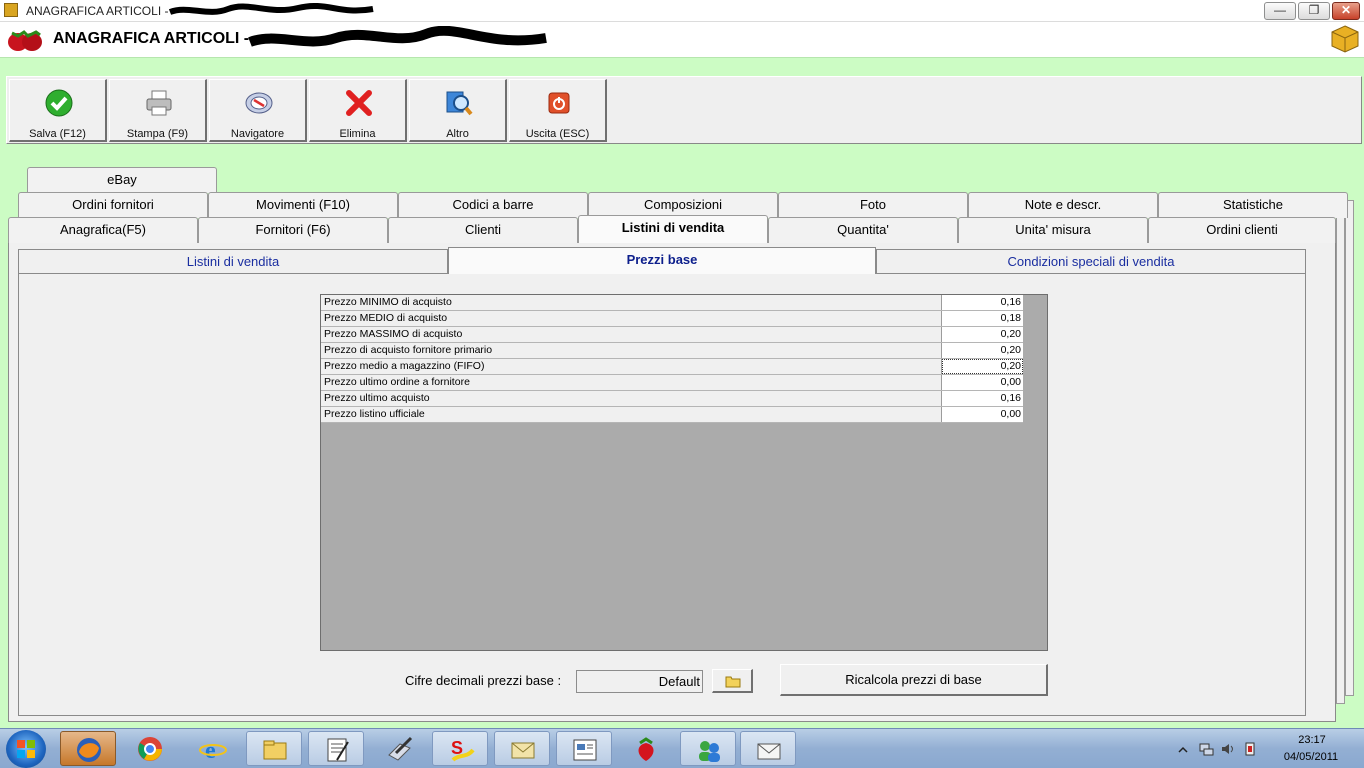 This screenshot has height=768, width=1364. I want to click on taskbar-envelope, so click(768, 748).